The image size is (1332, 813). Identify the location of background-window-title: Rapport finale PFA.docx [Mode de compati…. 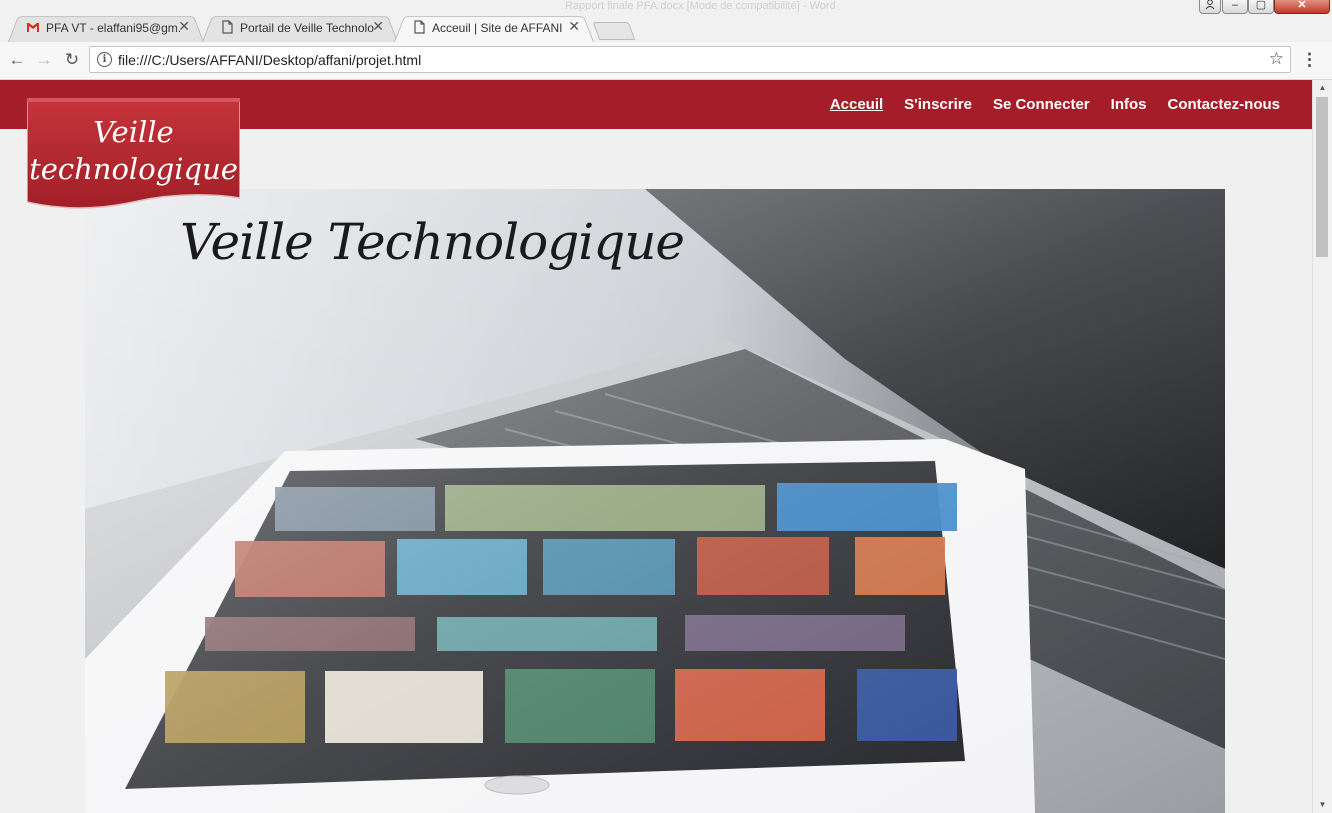
(700, 6).